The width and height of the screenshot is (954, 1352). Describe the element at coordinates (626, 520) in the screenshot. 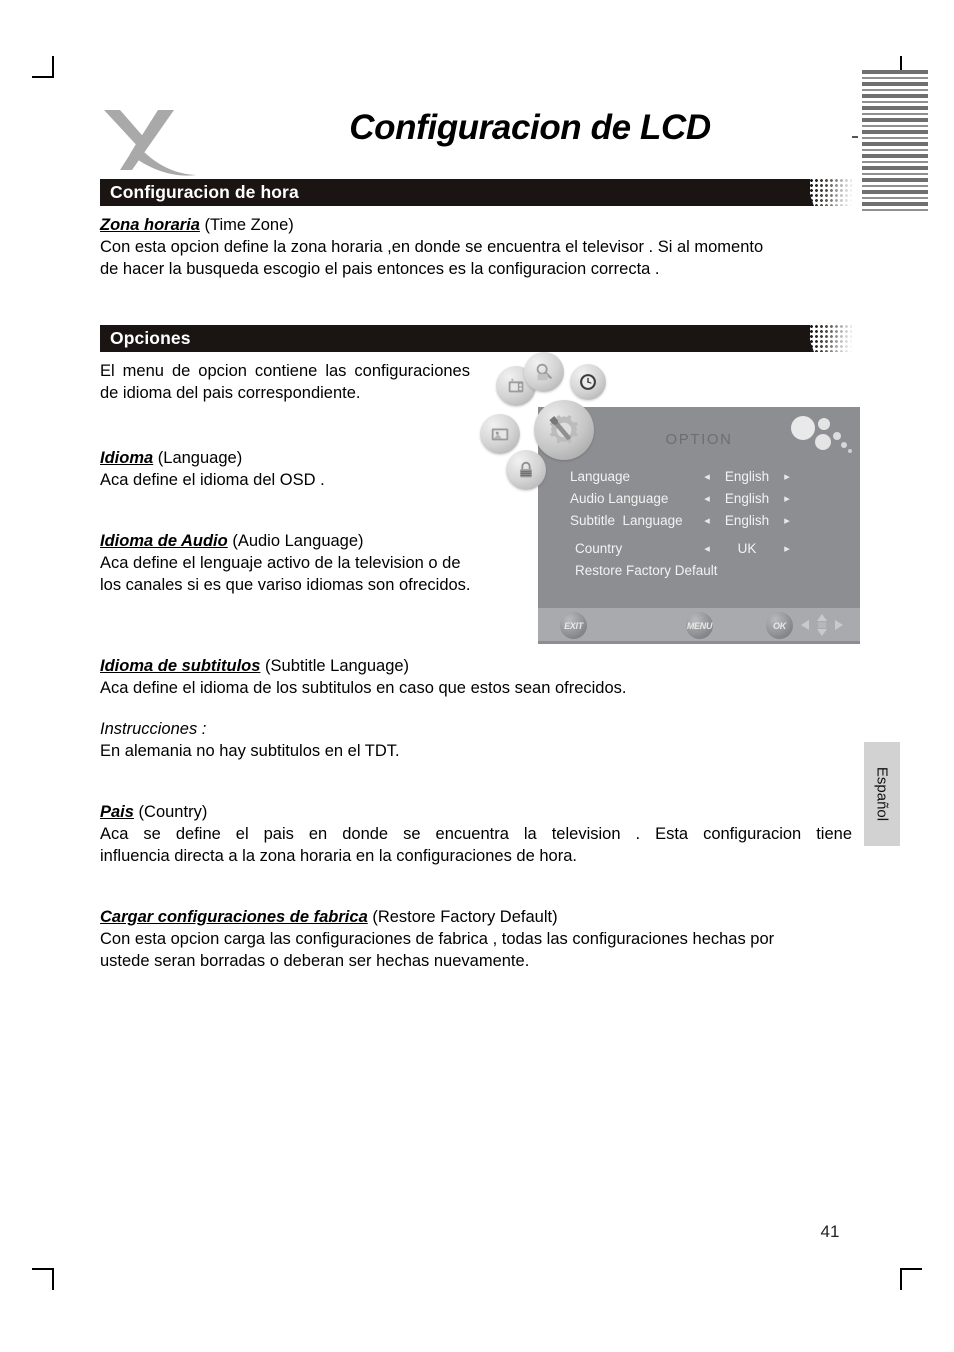

I see `osd-row-label: Subtitle Language` at that location.